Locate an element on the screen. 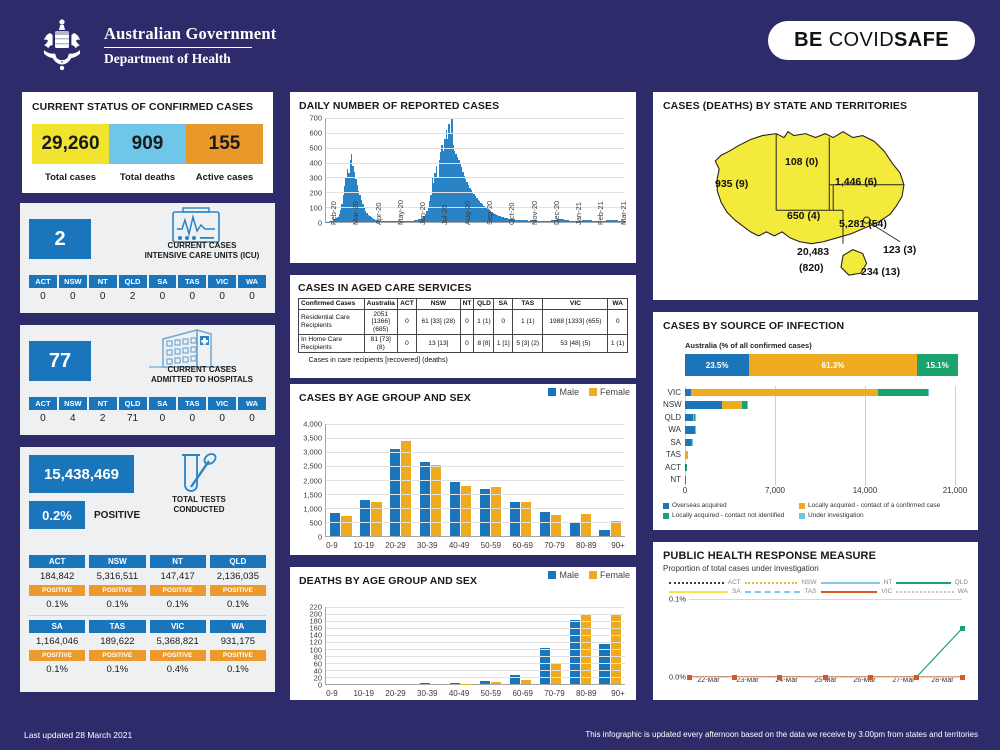 The image size is (1000, 750). bar-group is located at coordinates (610, 645).